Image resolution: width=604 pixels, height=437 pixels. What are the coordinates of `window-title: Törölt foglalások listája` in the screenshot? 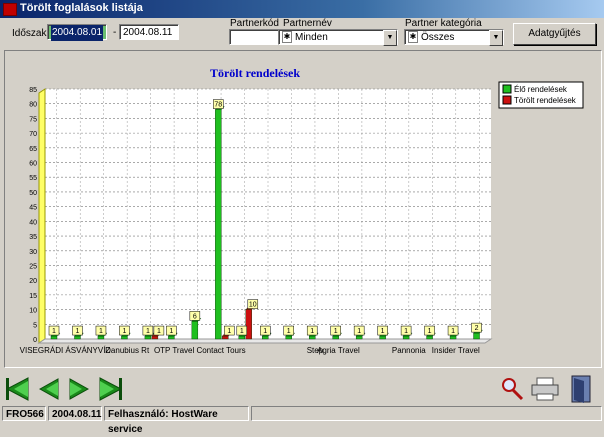 It's located at (81, 8).